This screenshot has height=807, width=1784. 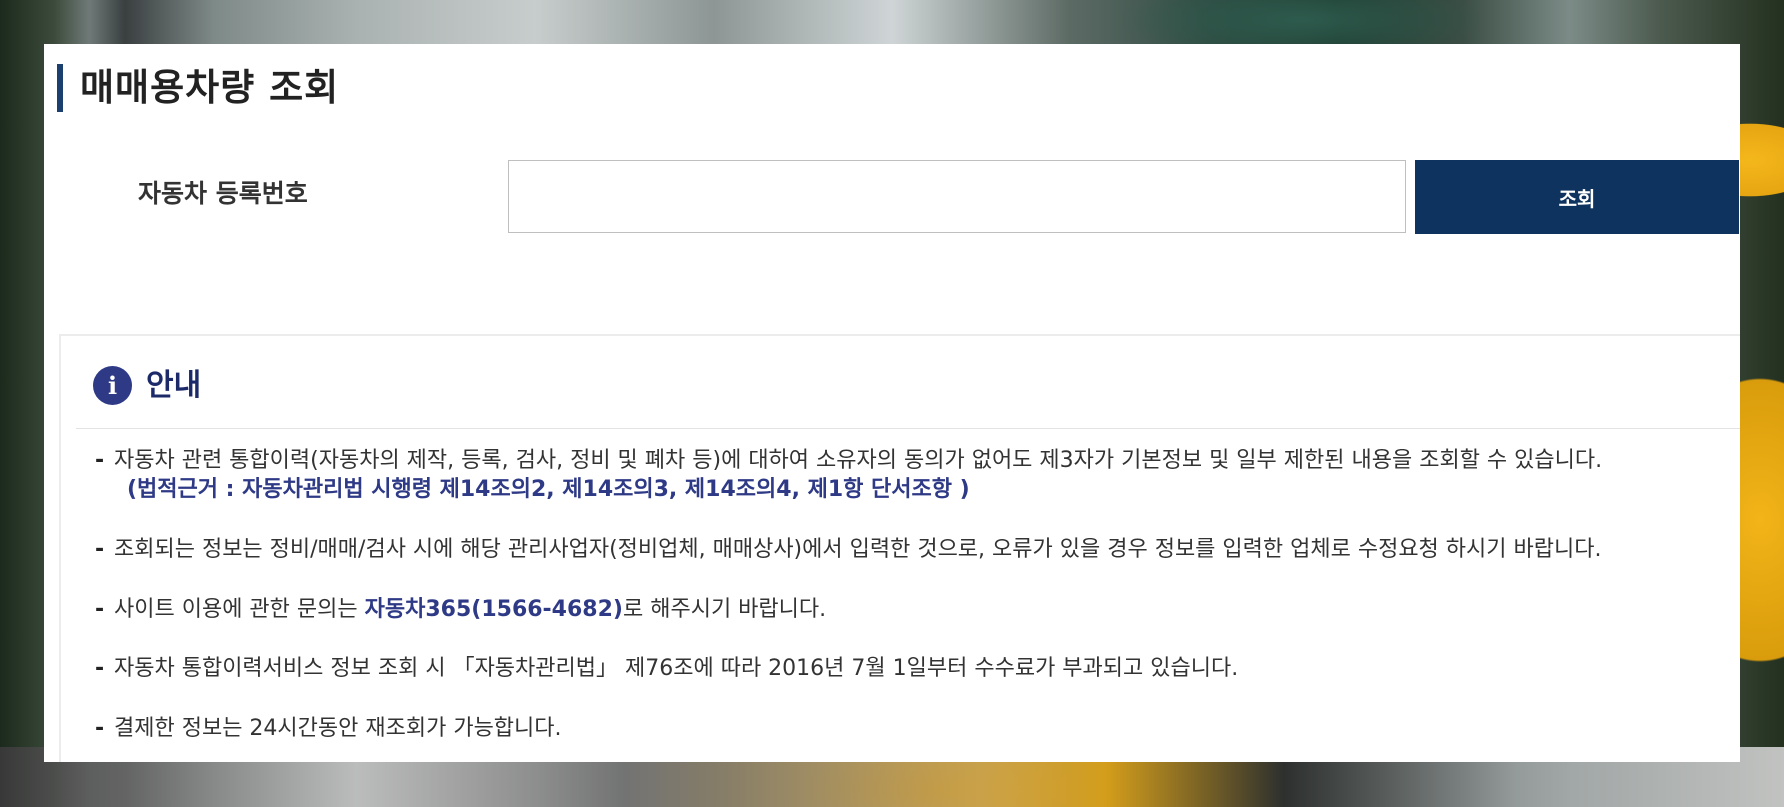 I want to click on notice-text: 사이트 이용에 관한 문의는, so click(x=239, y=609).